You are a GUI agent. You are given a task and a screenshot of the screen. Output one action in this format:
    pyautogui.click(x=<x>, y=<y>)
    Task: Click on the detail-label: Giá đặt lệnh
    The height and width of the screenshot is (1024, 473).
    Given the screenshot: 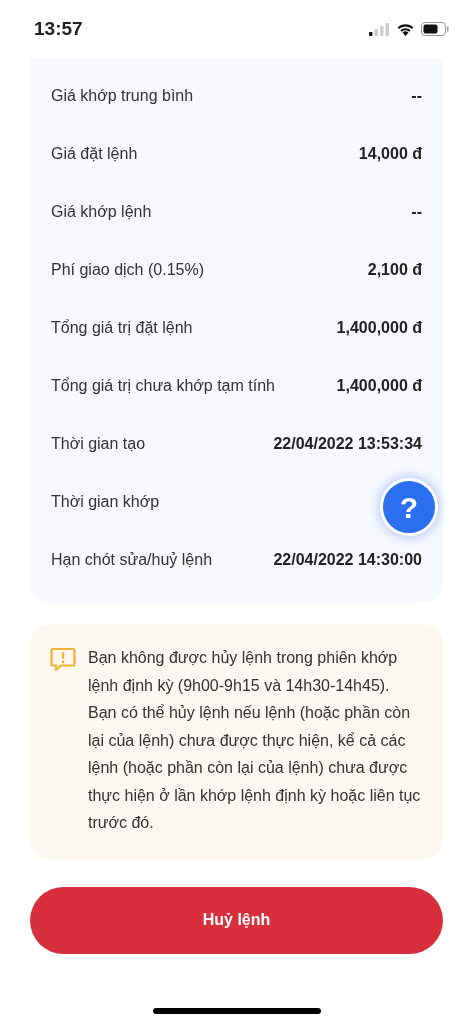 What is the action you would take?
    pyautogui.click(x=94, y=154)
    